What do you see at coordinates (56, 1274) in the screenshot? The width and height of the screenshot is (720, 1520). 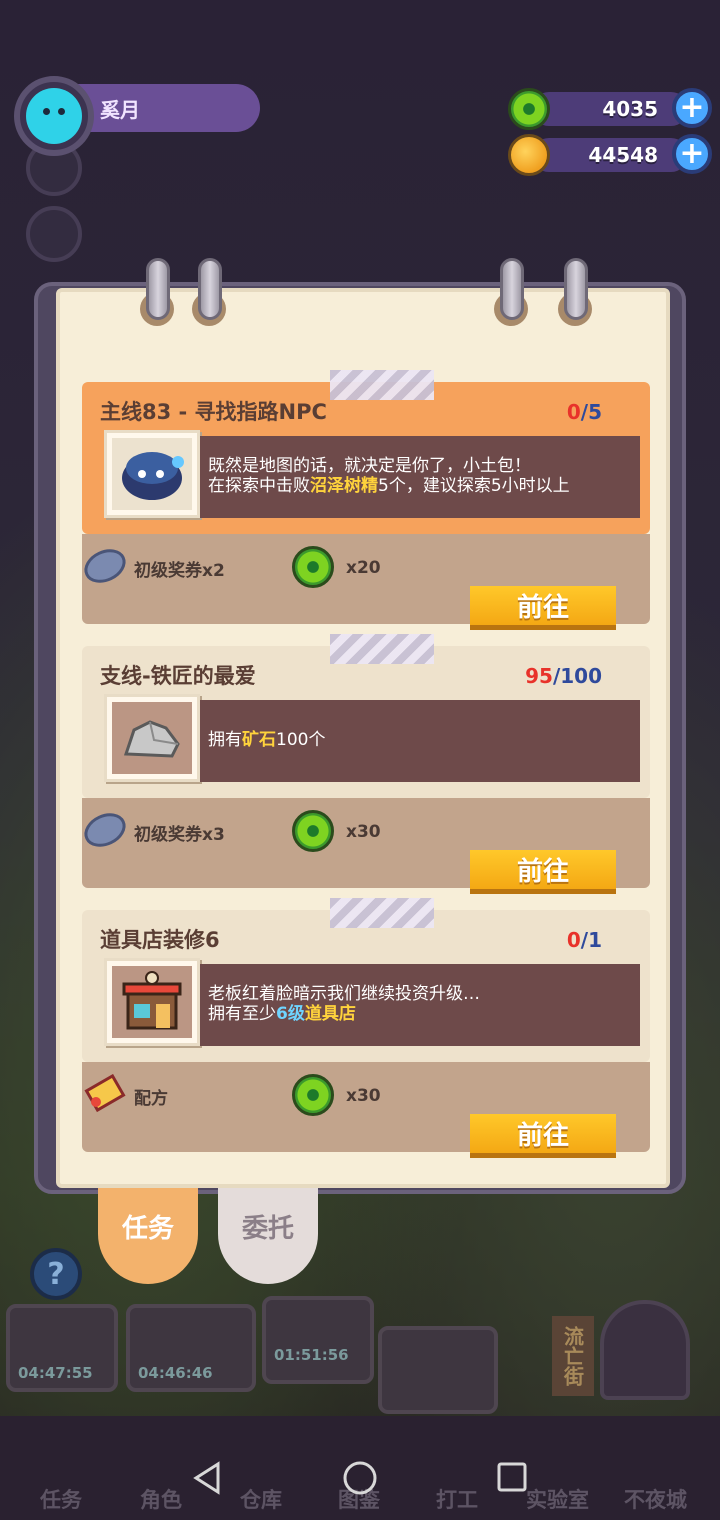 I see `help-button: ?` at bounding box center [56, 1274].